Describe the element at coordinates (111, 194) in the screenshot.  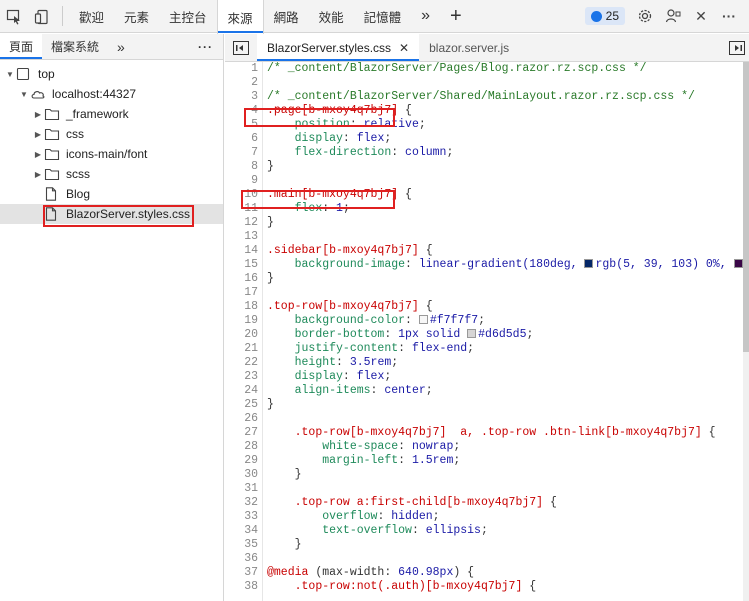
I see `tree-node: Blog` at that location.